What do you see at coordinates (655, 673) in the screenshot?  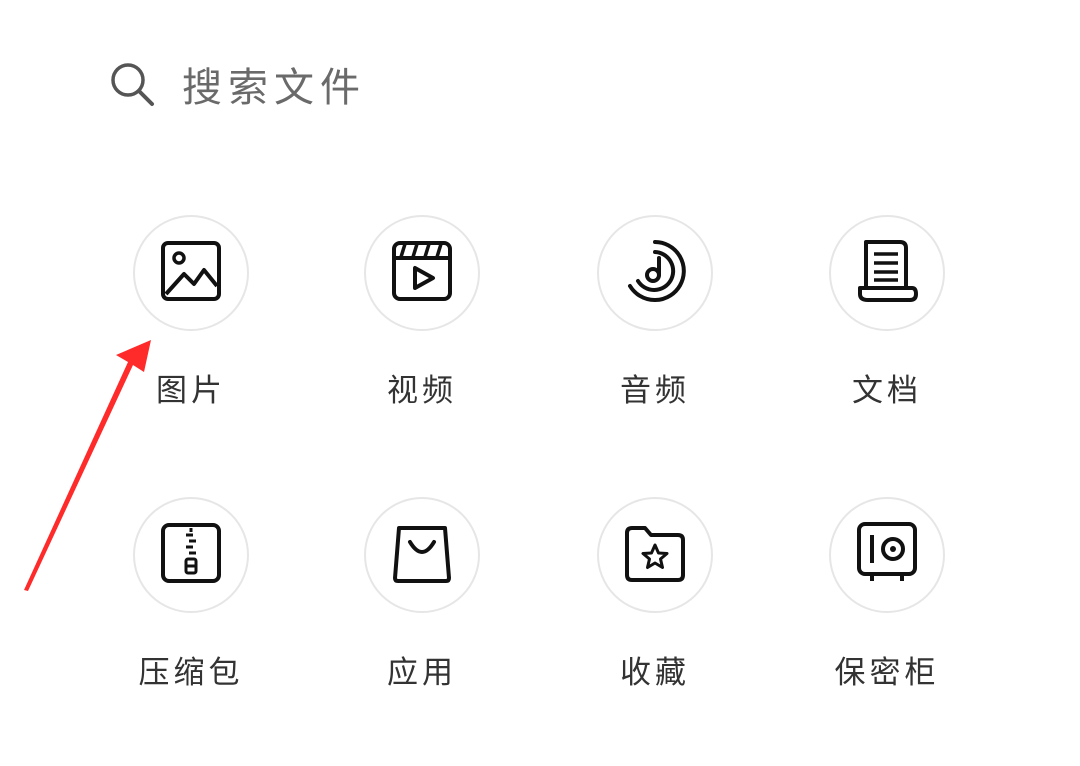 I see `category-label: 收藏` at bounding box center [655, 673].